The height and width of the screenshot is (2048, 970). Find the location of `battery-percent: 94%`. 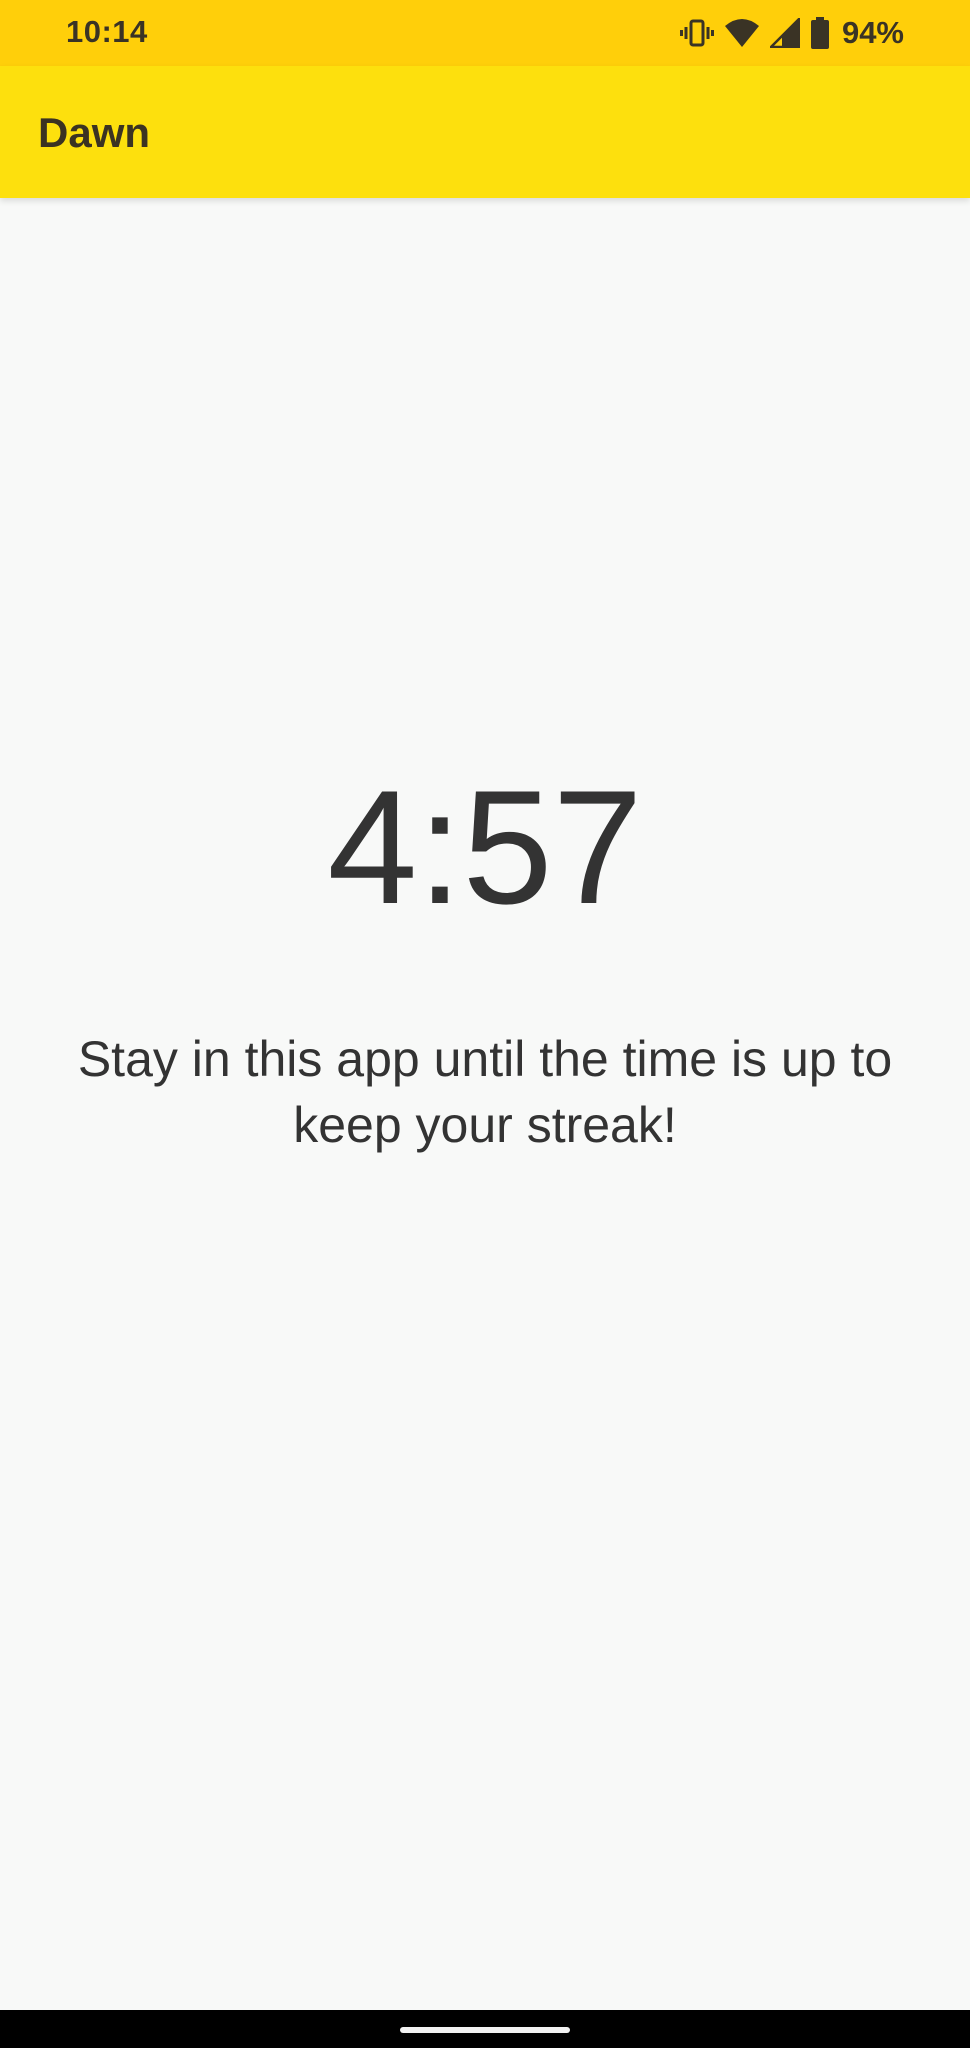

battery-percent: 94% is located at coordinates (872, 32).